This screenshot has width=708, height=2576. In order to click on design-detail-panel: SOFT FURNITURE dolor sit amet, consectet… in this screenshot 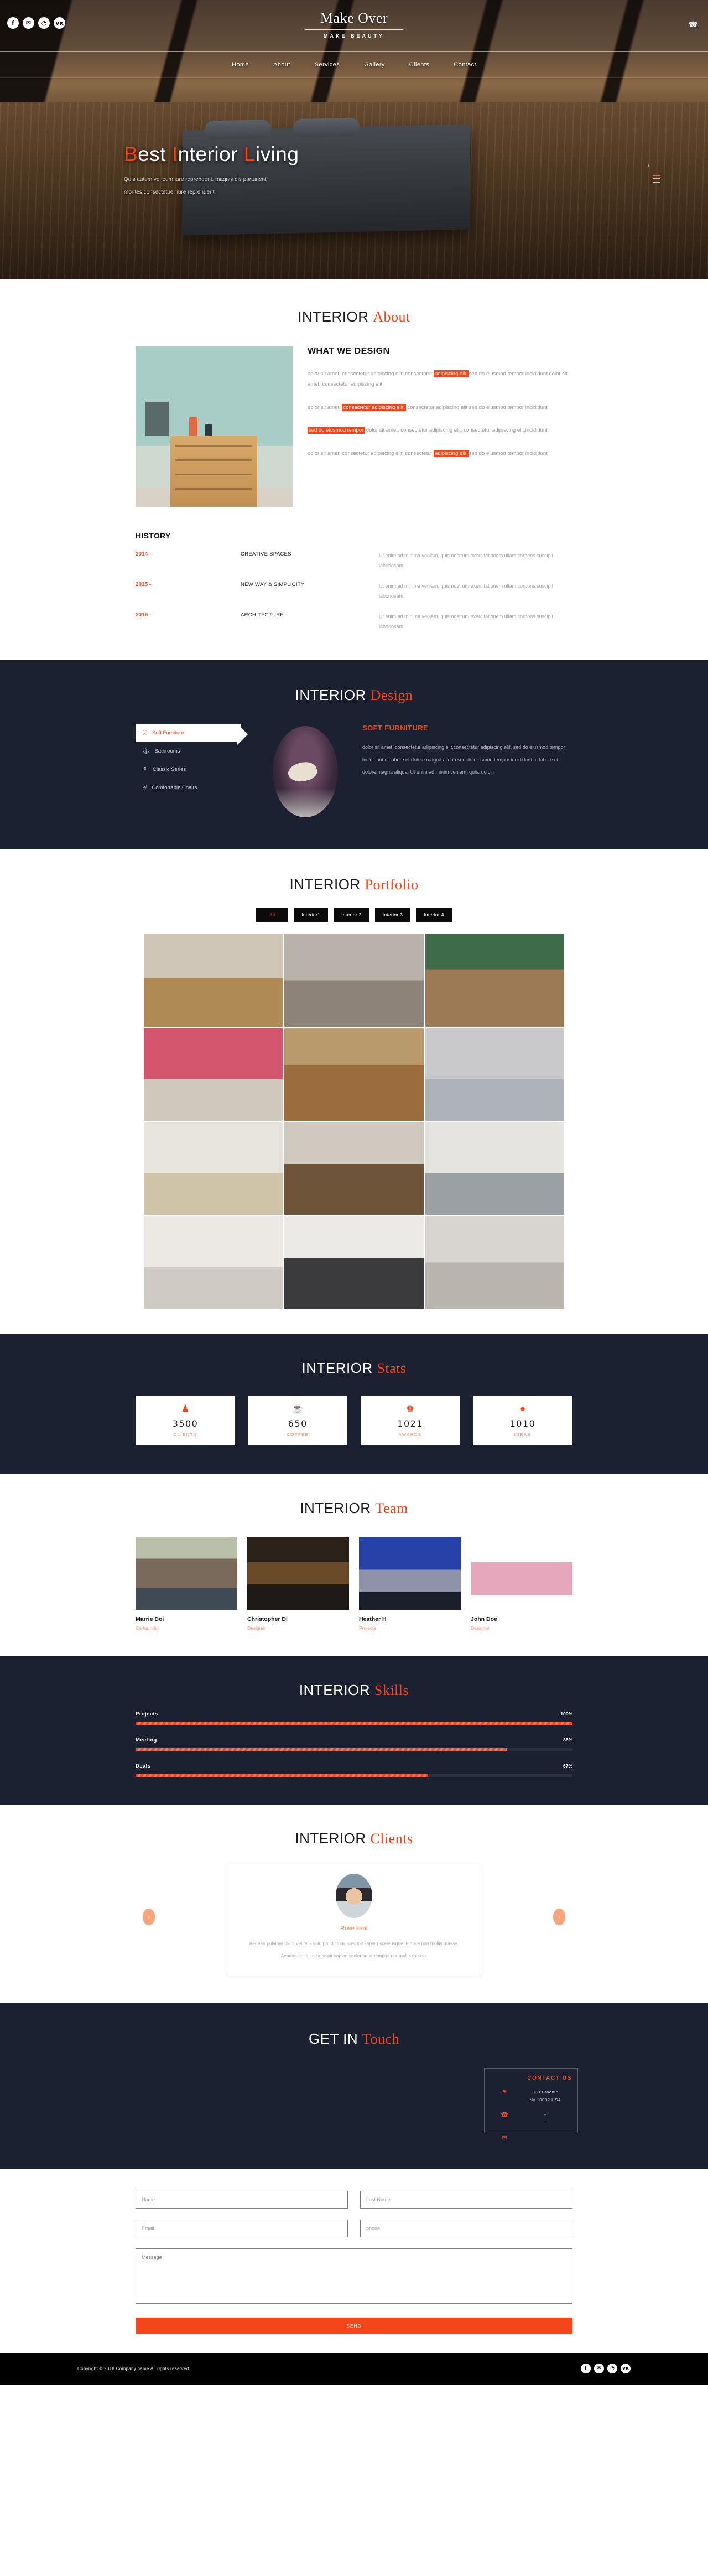, I will do `click(465, 751)`.